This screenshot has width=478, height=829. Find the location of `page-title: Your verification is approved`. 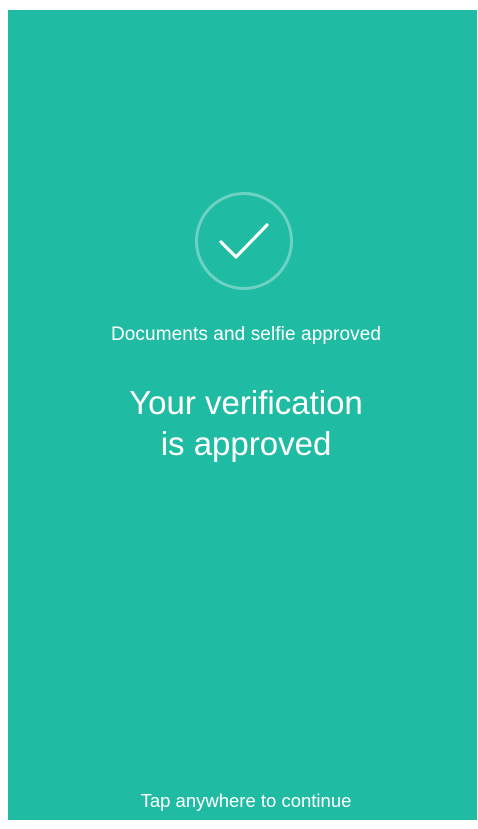

page-title: Your verification is approved is located at coordinates (243, 423).